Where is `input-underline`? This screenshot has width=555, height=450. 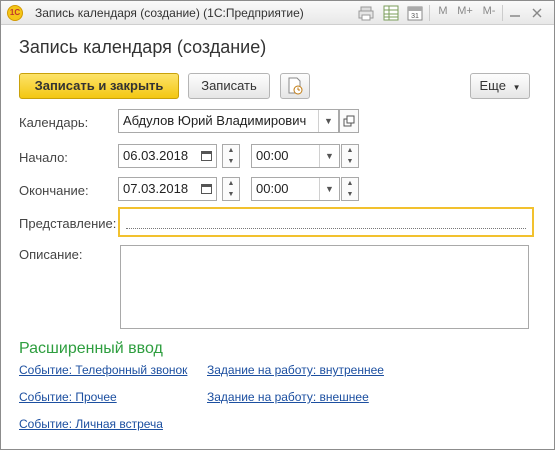 input-underline is located at coordinates (326, 228).